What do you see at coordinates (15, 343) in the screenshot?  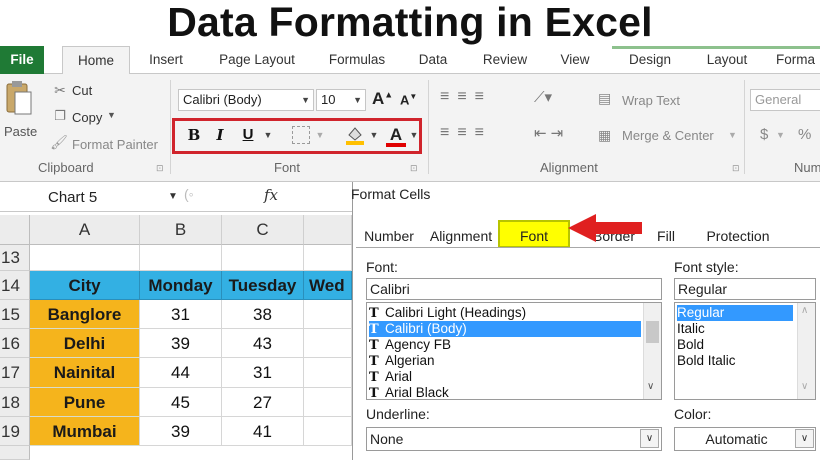 I see `row-header: 16` at bounding box center [15, 343].